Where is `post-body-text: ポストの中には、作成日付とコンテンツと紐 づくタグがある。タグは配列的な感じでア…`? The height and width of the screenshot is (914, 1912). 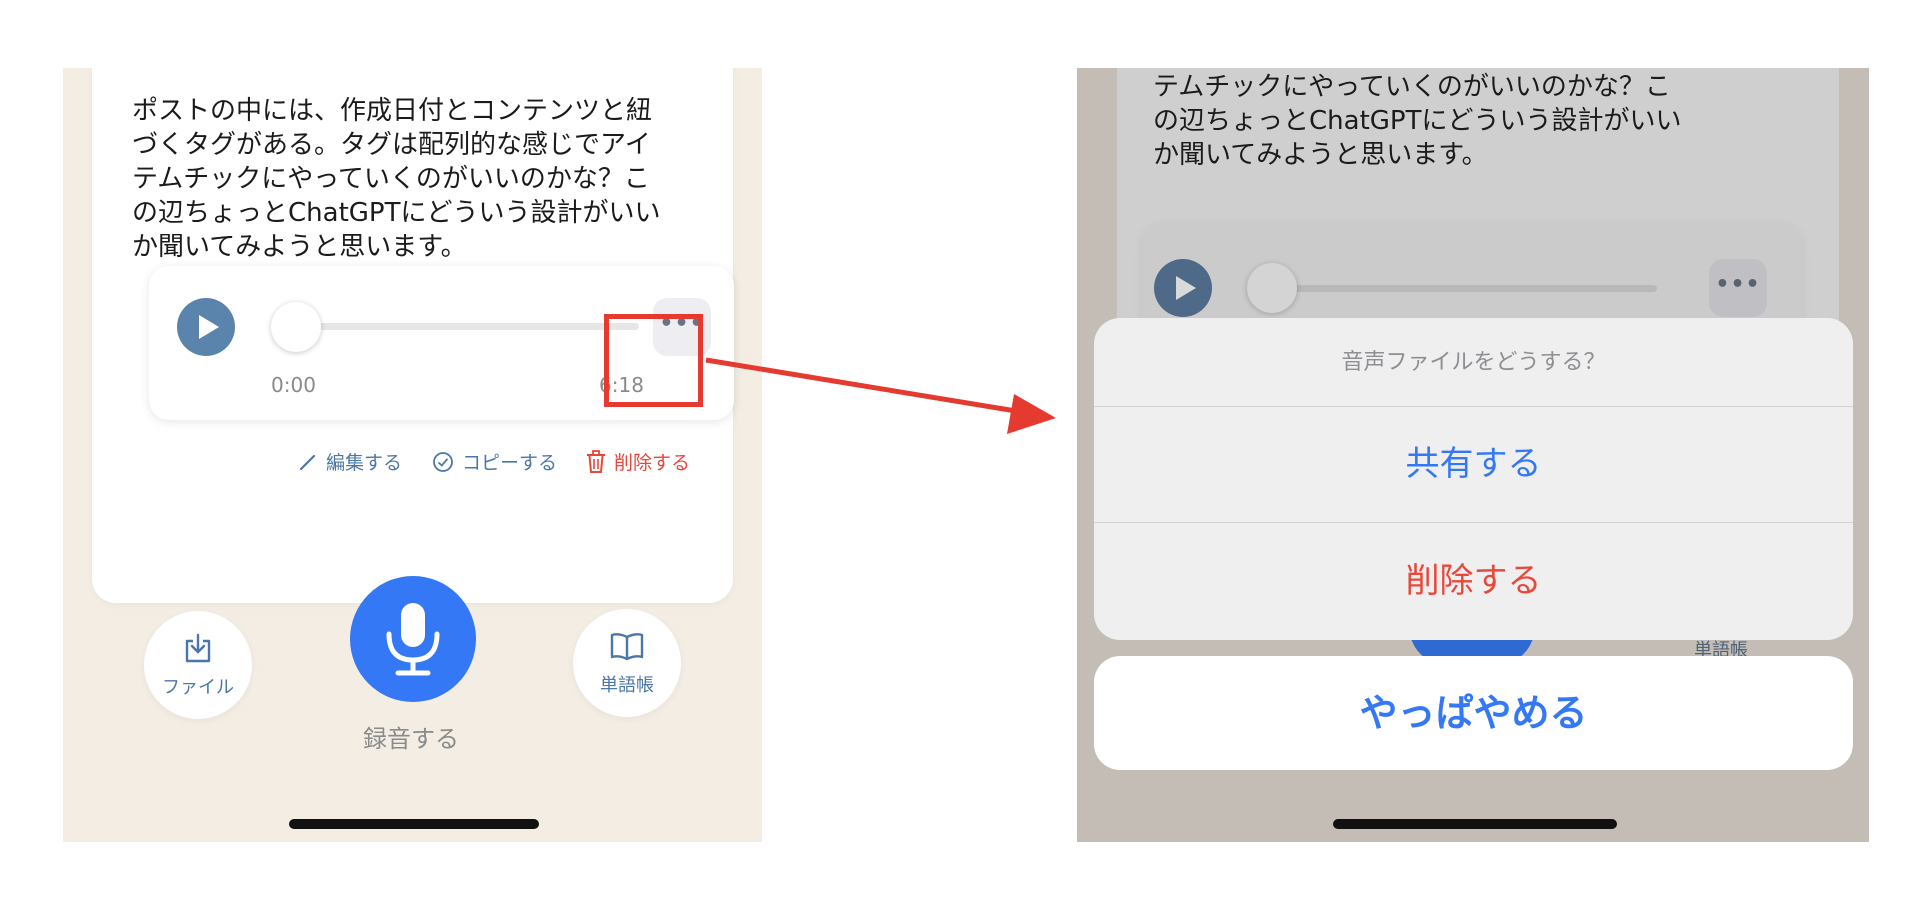
post-body-text: ポストの中には、作成日付とコンテンツと紐 づくタグがある。タグは配列的な感じでア… is located at coordinates (396, 179).